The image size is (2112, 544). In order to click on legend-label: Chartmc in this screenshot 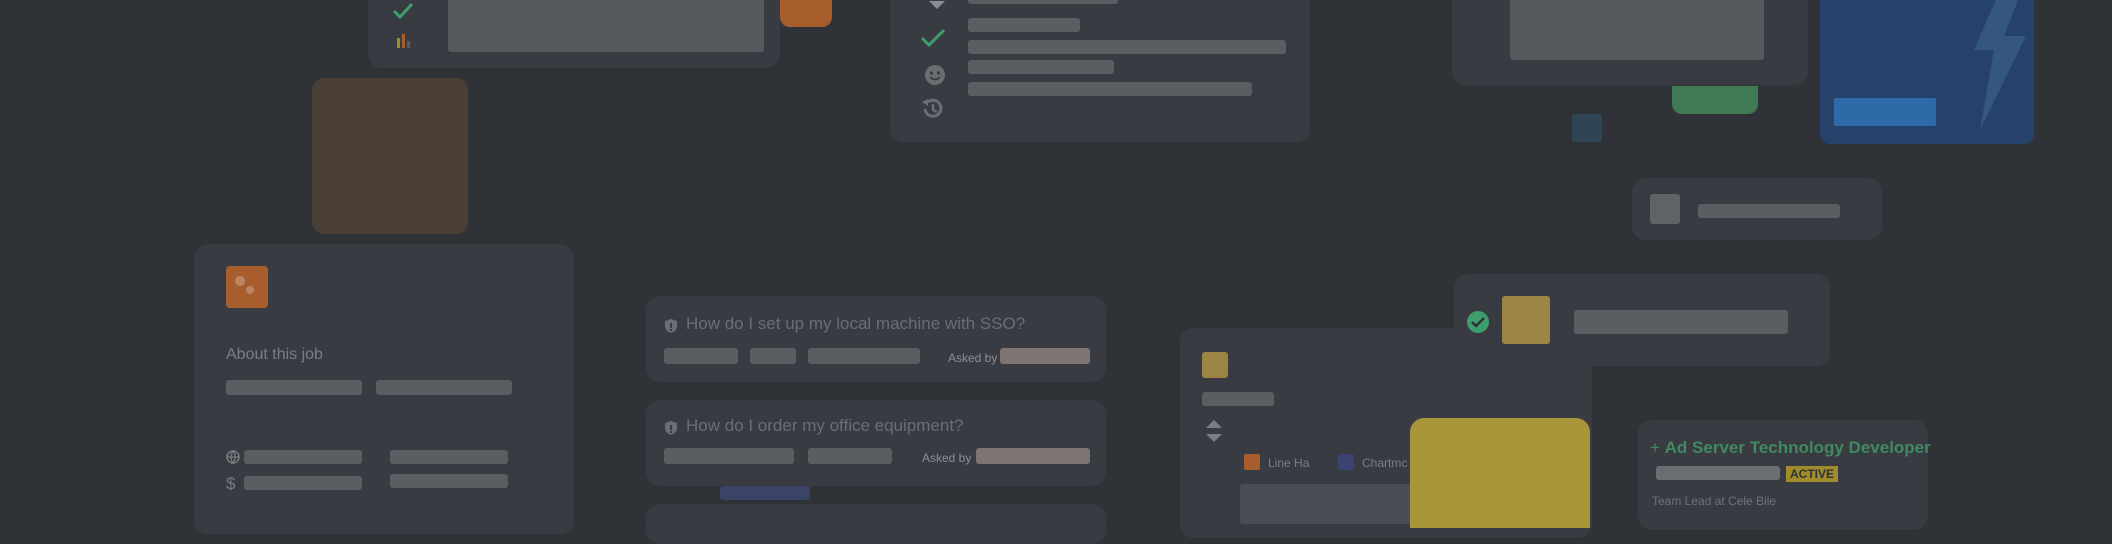, I will do `click(1385, 463)`.